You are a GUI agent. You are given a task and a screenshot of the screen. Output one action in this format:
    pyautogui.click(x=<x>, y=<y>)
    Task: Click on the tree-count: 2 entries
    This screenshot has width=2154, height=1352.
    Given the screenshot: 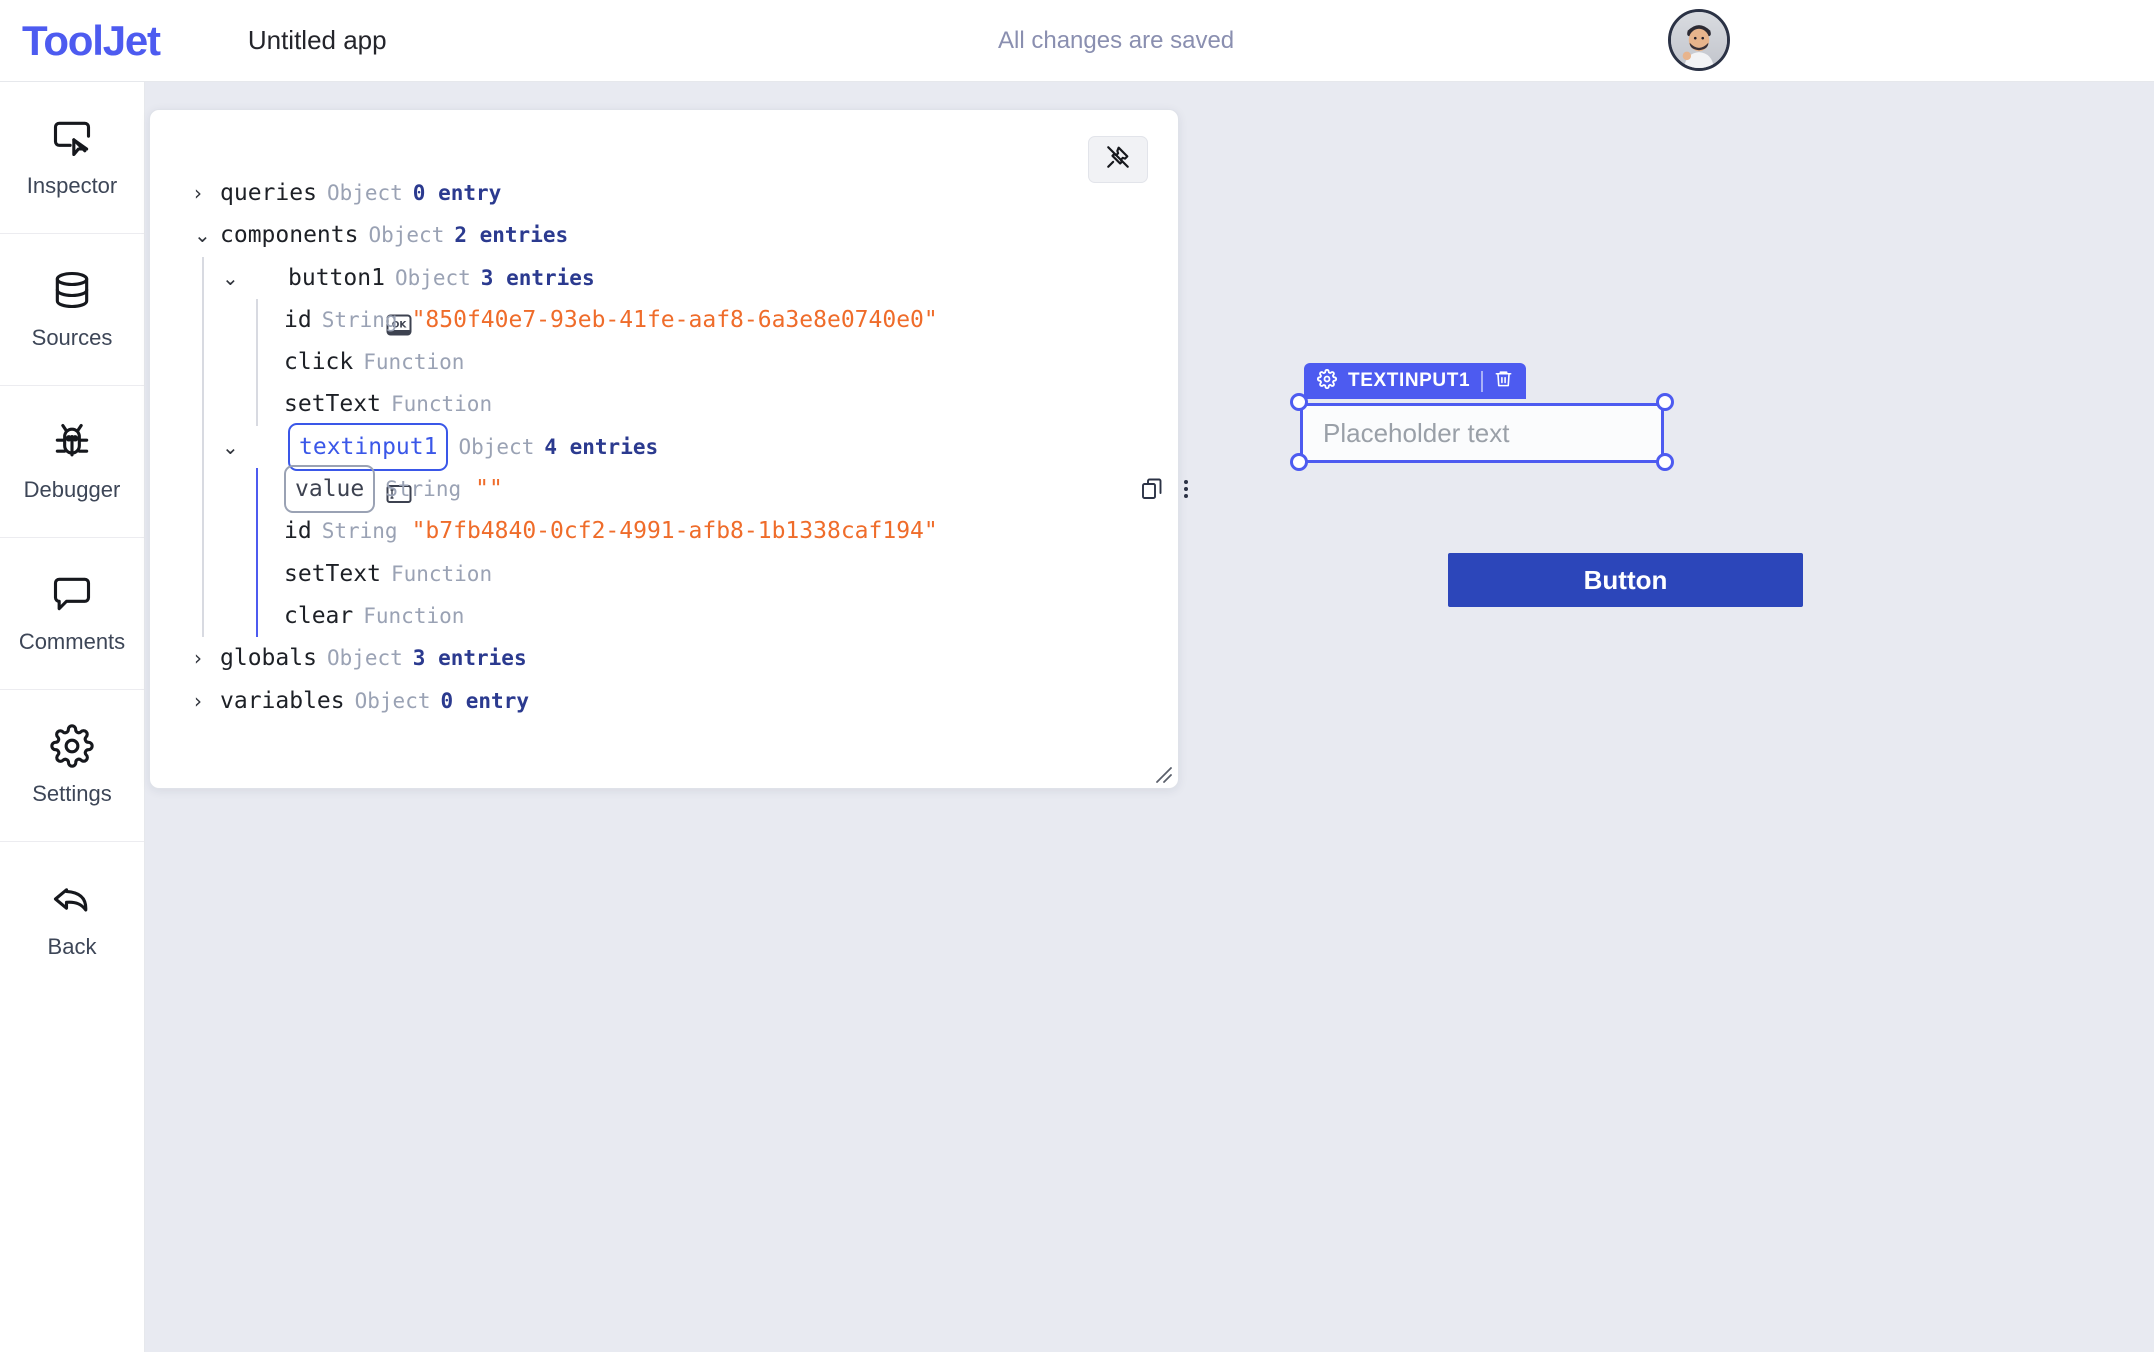 What is the action you would take?
    pyautogui.click(x=511, y=235)
    